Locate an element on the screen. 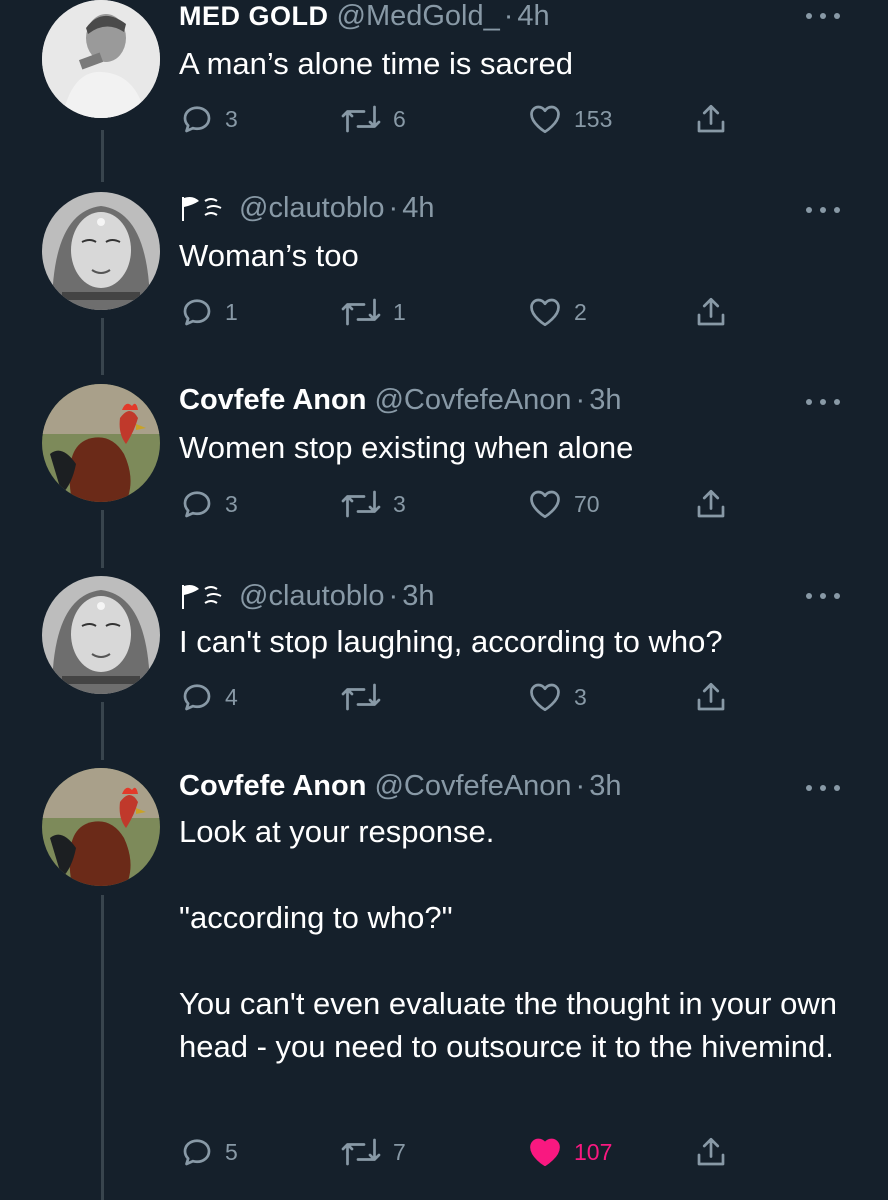 This screenshot has height=1200, width=888. reply-button: 5 is located at coordinates (208, 1152).